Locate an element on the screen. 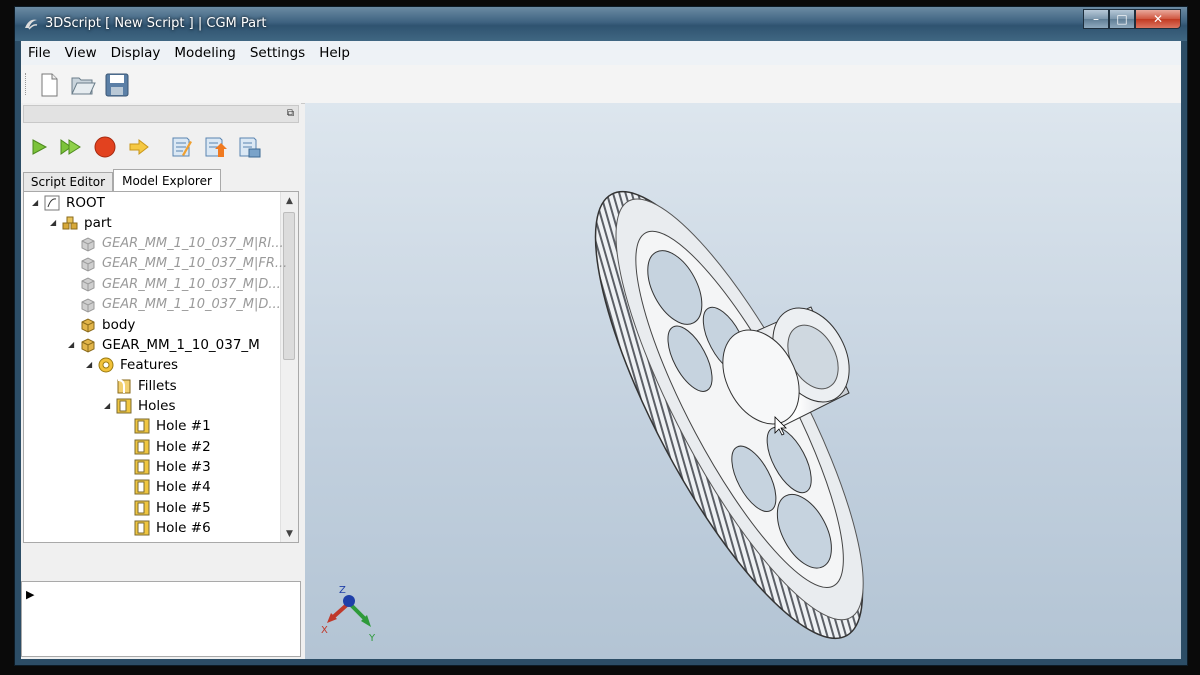  tree-item: Hole #3 is located at coordinates (172, 467).